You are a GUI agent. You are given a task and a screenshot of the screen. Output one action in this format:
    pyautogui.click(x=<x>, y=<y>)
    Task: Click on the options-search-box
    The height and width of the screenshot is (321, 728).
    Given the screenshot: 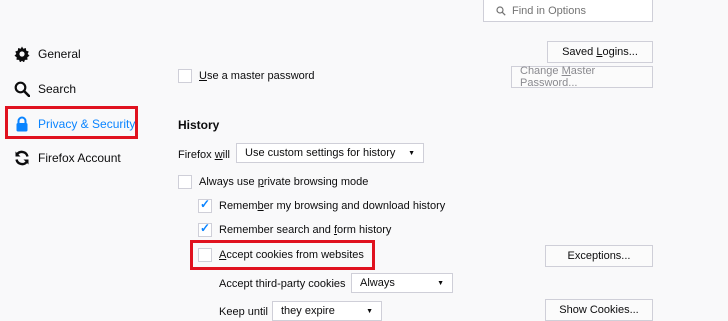 What is the action you would take?
    pyautogui.click(x=568, y=11)
    